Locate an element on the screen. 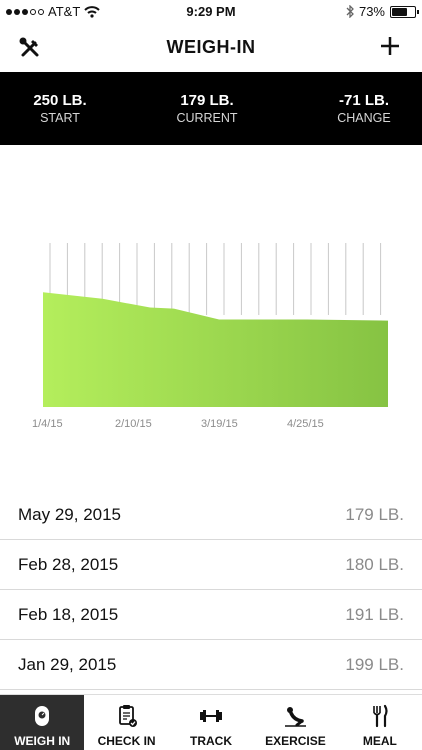 The image size is (422, 750). entry-date: May 29, 2015 is located at coordinates (70, 514).